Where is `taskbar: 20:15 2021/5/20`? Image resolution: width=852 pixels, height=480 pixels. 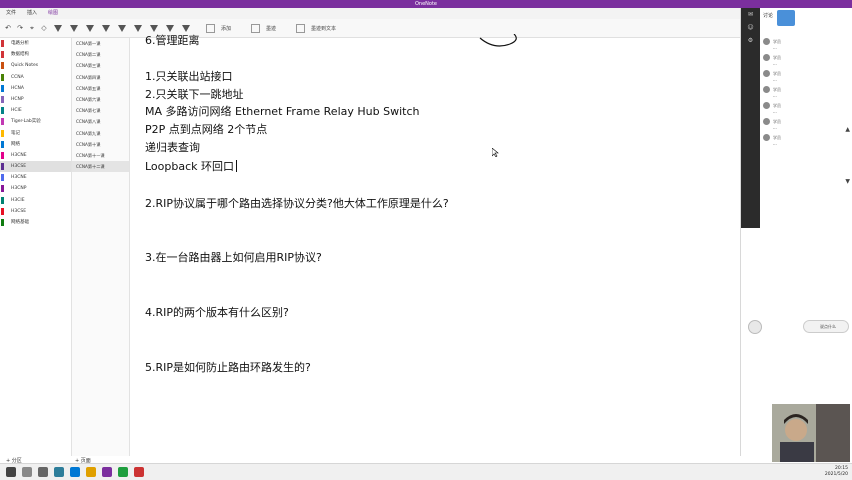
taskbar: 20:15 2021/5/20 is located at coordinates (426, 471).